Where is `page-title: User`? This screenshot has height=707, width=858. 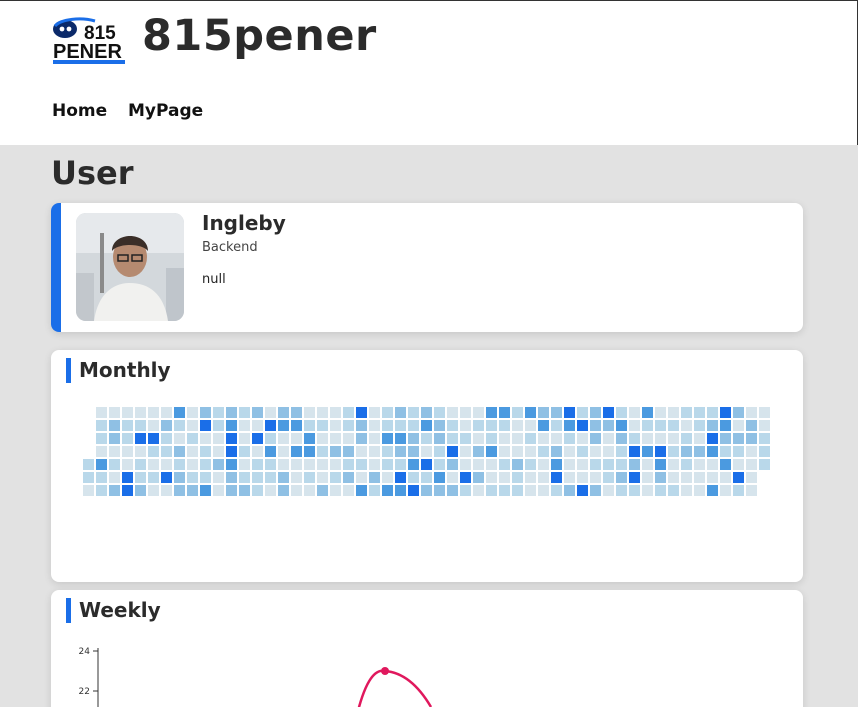 page-title: User is located at coordinates (92, 173).